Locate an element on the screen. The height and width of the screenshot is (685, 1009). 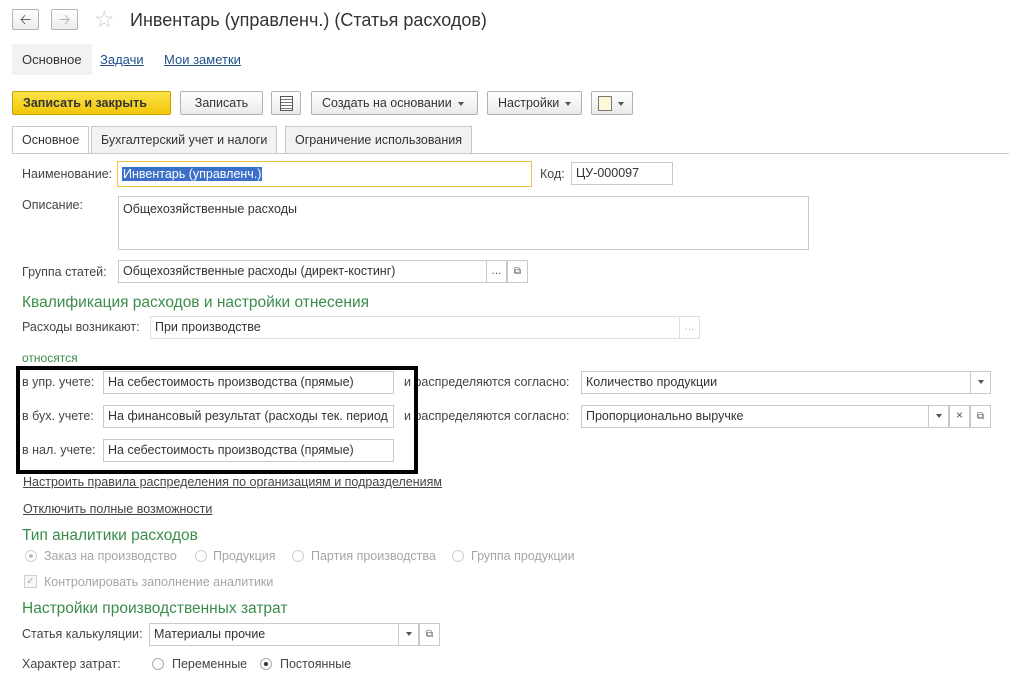
document-list-icon is located at coordinates (286, 103).